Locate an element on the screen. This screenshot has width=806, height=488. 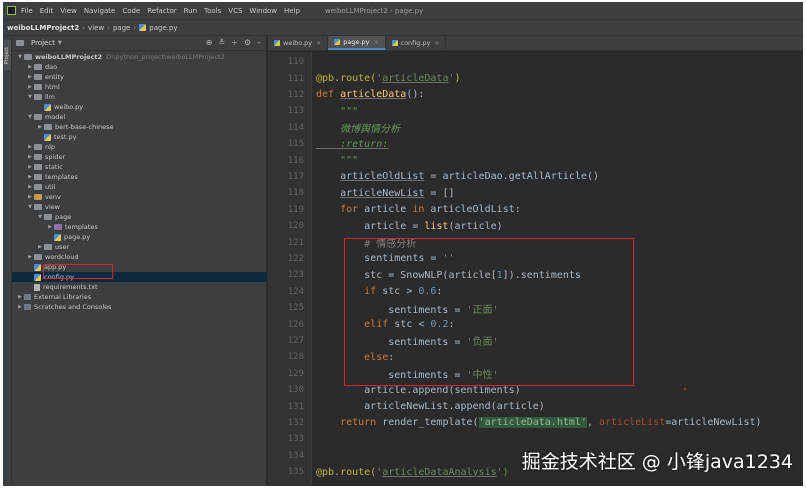
tree-item: ▶ html is located at coordinates (139, 87).